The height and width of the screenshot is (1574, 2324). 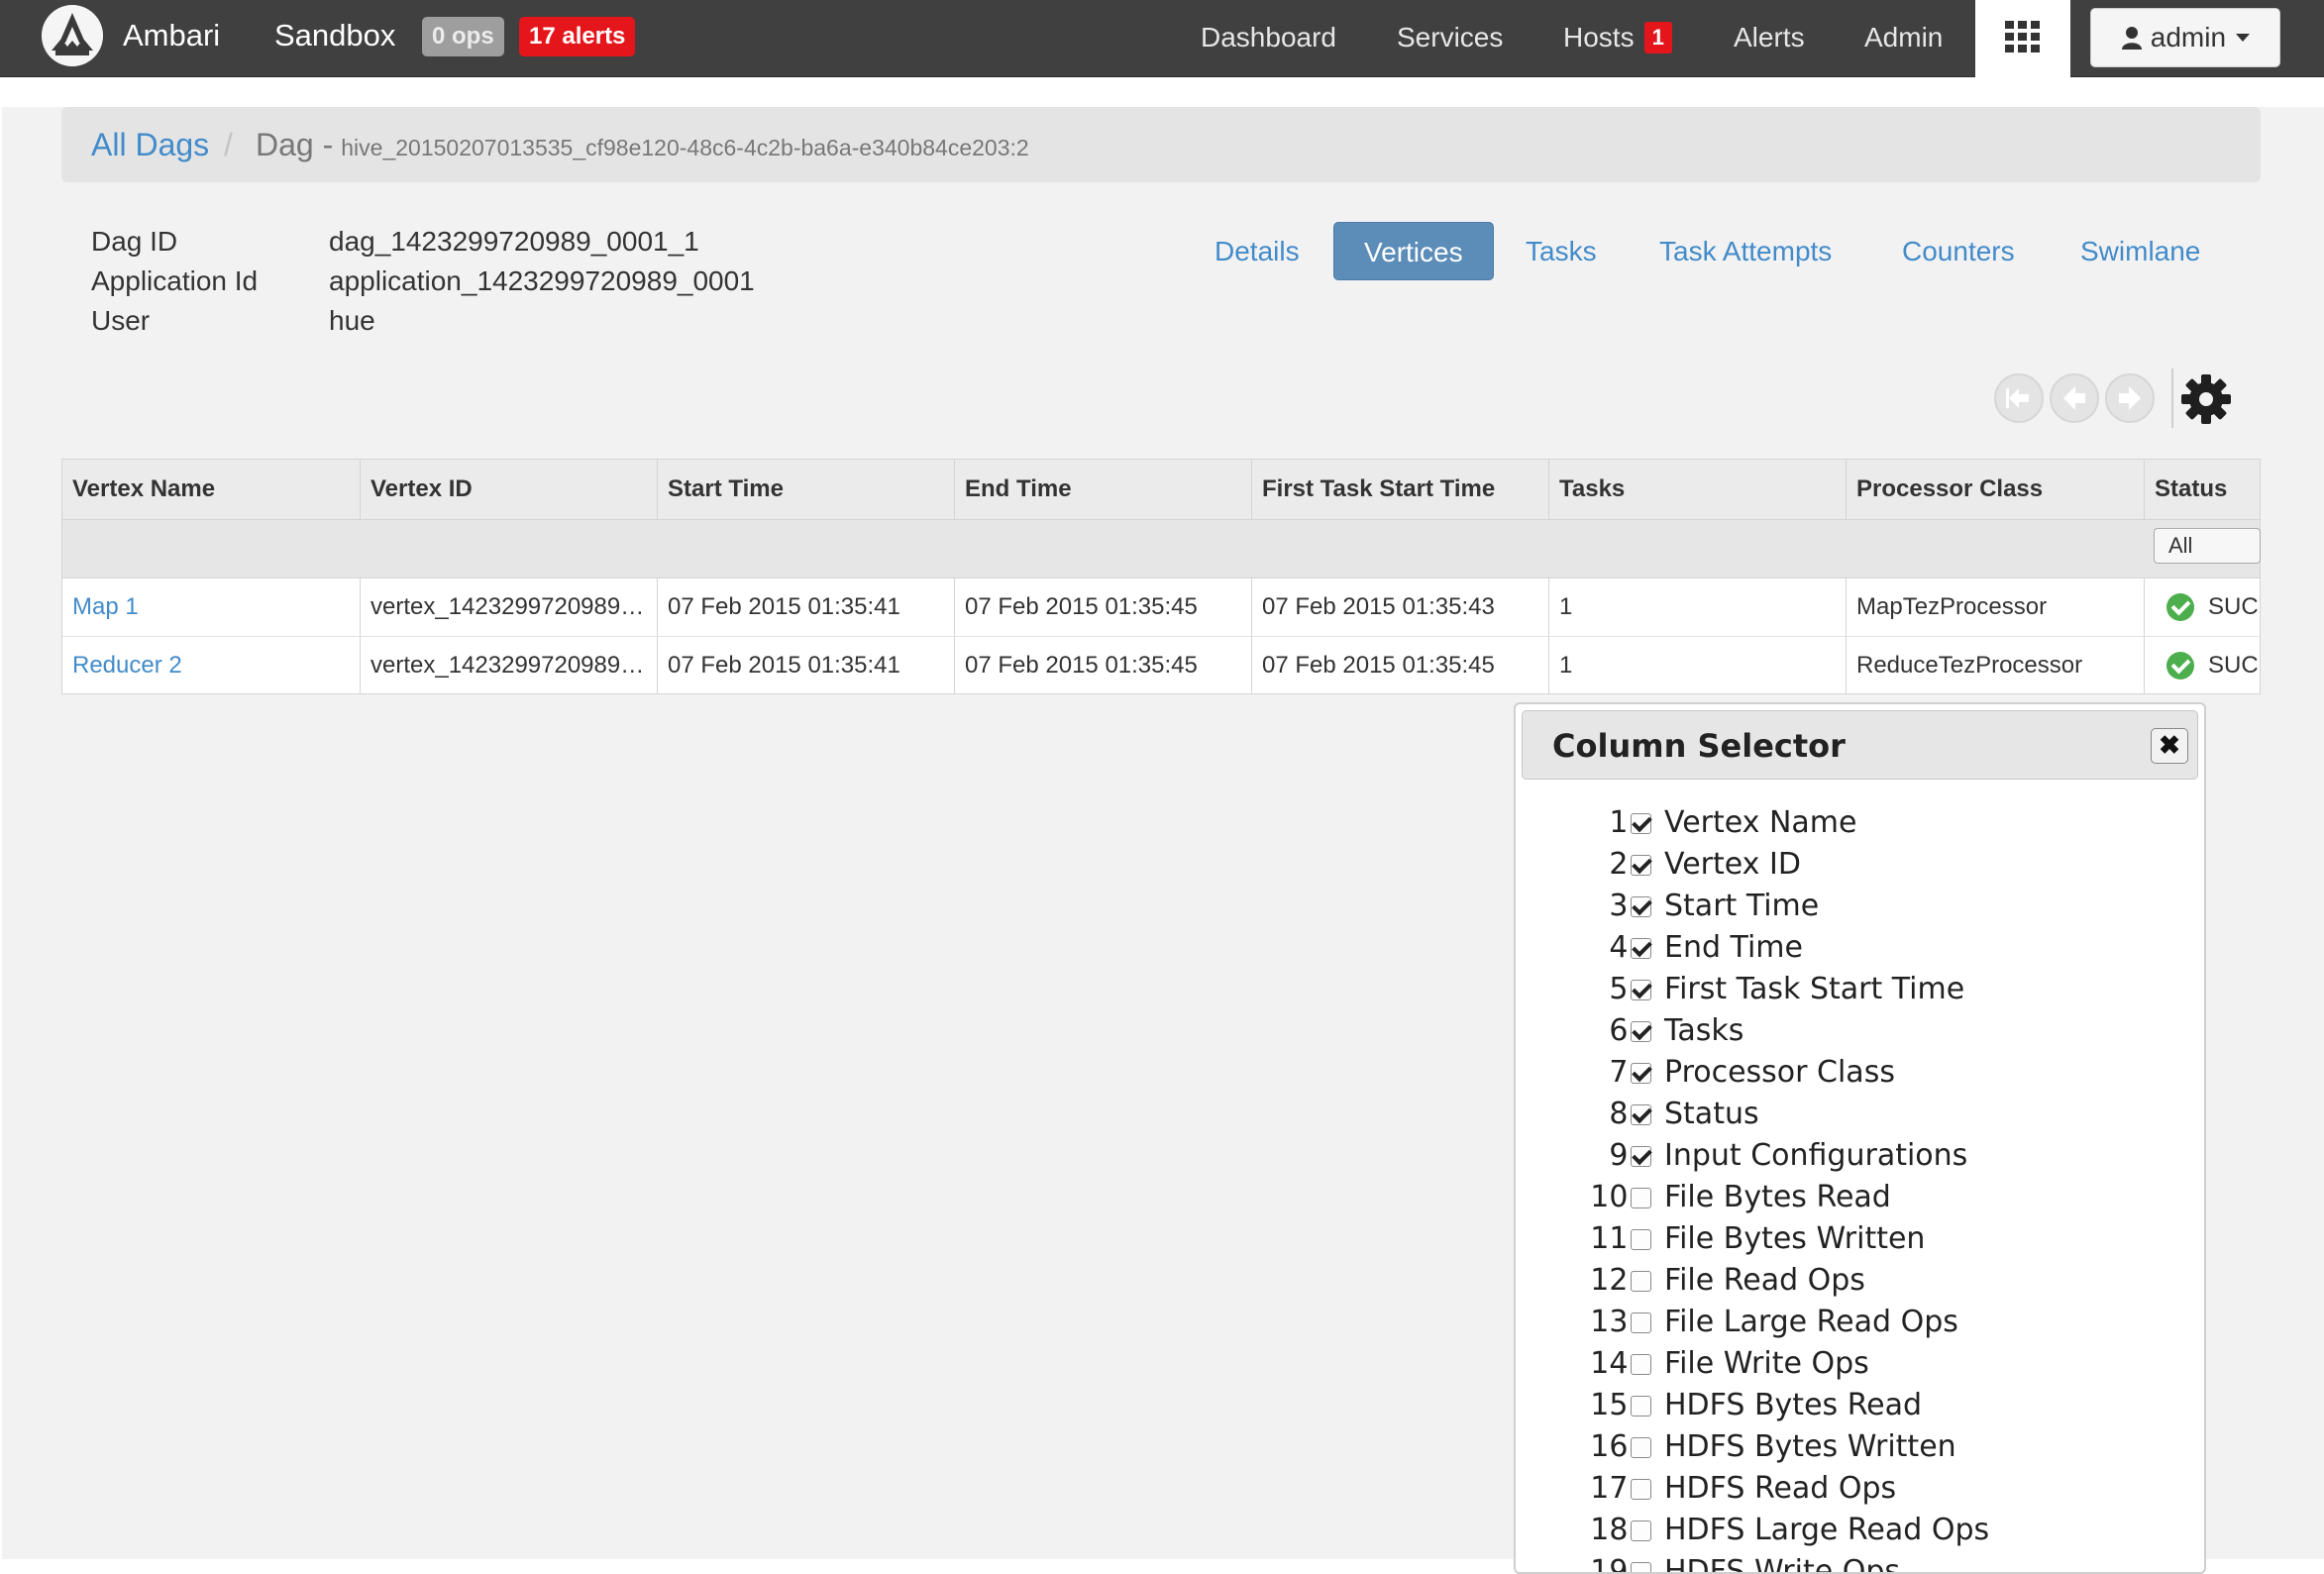 I want to click on column-option: 5. First Task Start Time, so click(x=1860, y=989).